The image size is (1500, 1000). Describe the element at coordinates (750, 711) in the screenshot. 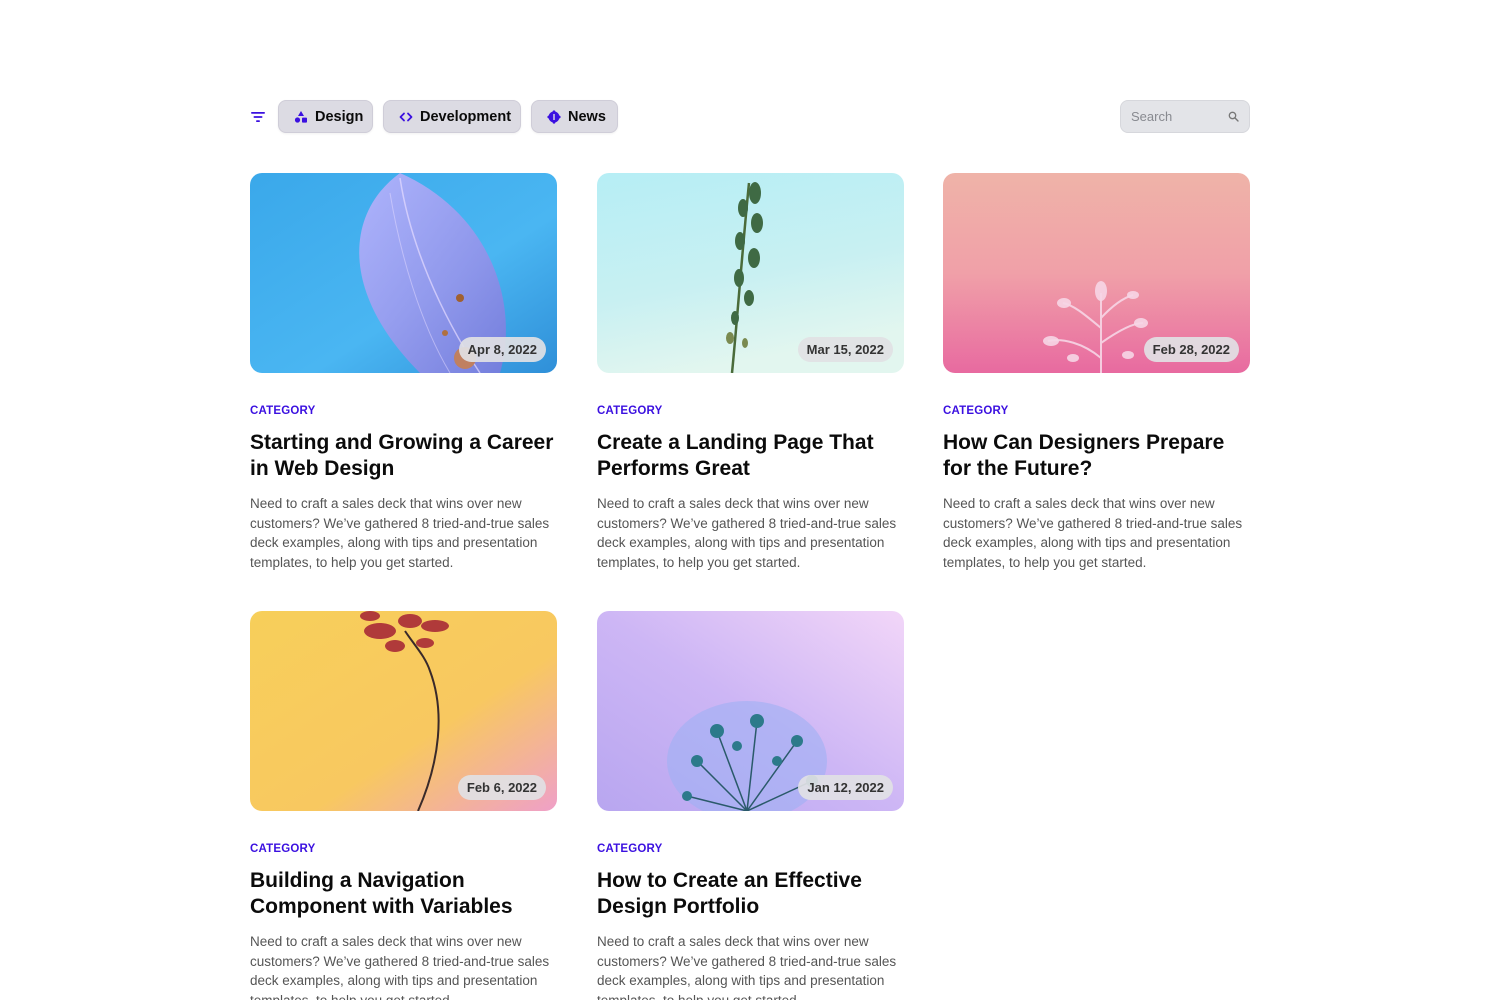

I see `post-thumbnail: Jan 12, 2022` at that location.